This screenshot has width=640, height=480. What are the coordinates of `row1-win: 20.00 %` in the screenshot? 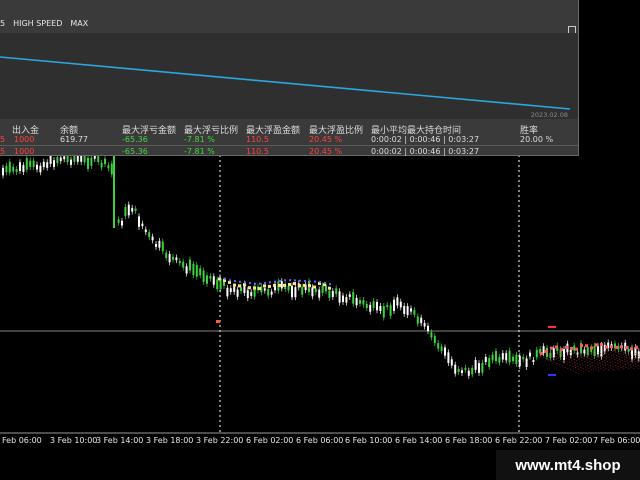 It's located at (537, 139).